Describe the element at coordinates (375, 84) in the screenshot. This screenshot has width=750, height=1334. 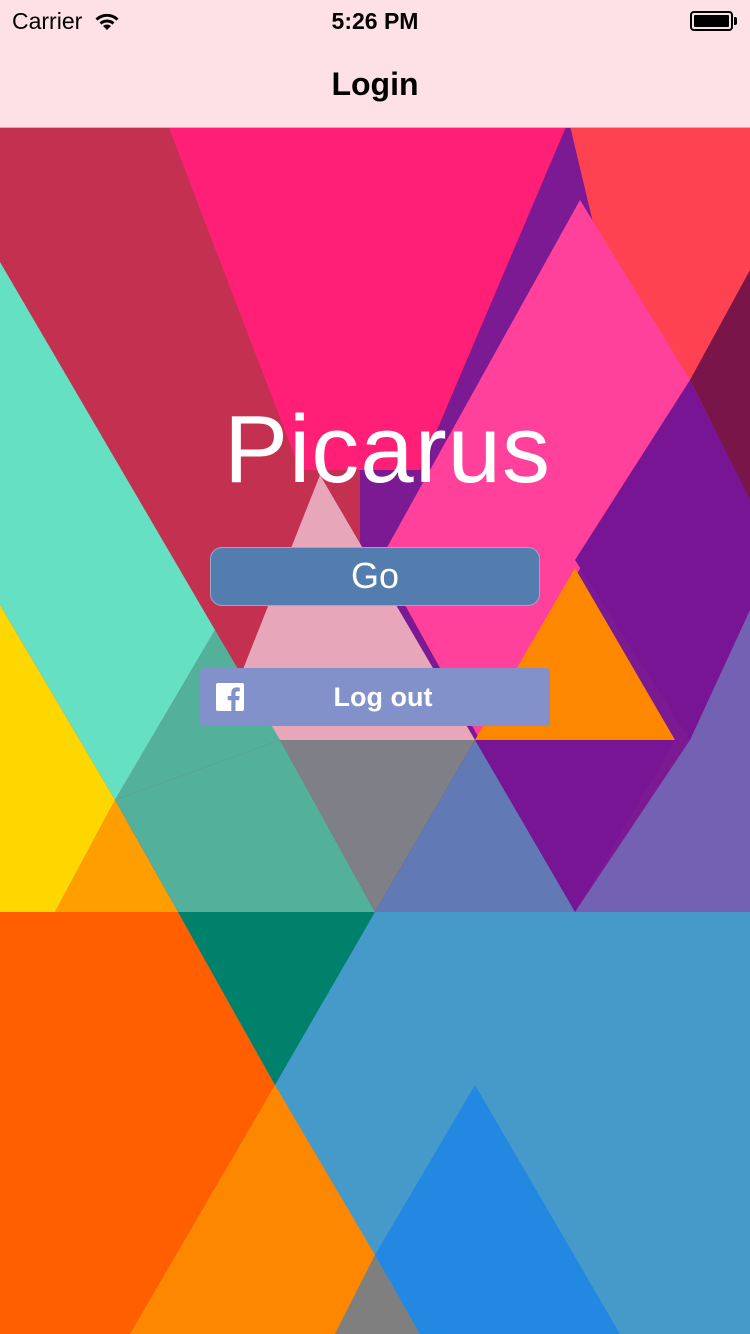
I see `page-title: Login` at that location.